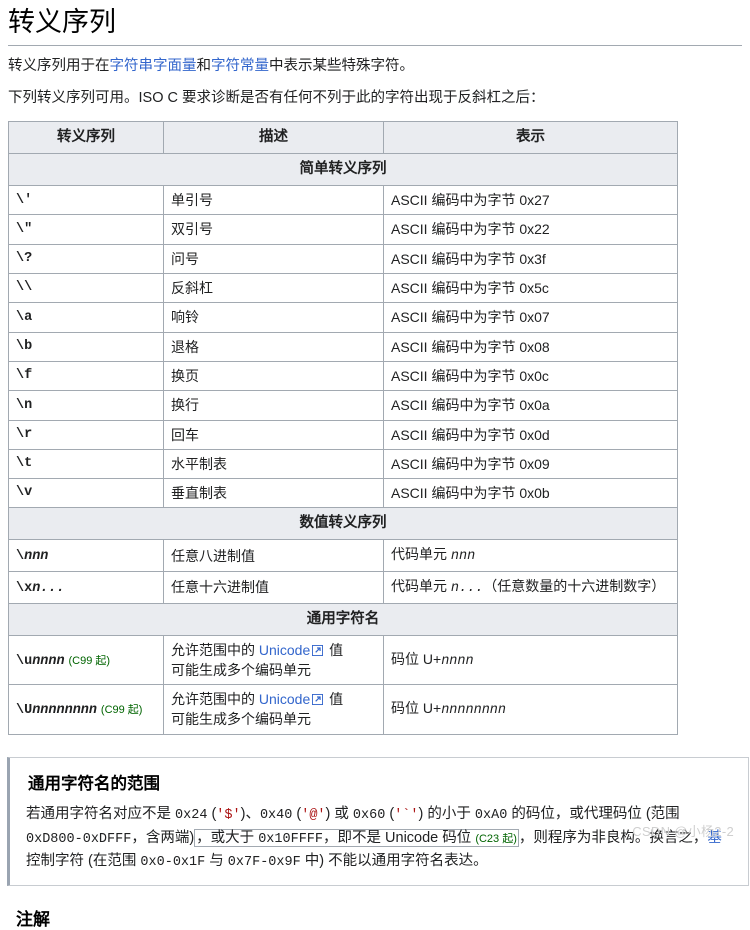  What do you see at coordinates (375, 26) in the screenshot?
I see `page-title: 转义序列` at bounding box center [375, 26].